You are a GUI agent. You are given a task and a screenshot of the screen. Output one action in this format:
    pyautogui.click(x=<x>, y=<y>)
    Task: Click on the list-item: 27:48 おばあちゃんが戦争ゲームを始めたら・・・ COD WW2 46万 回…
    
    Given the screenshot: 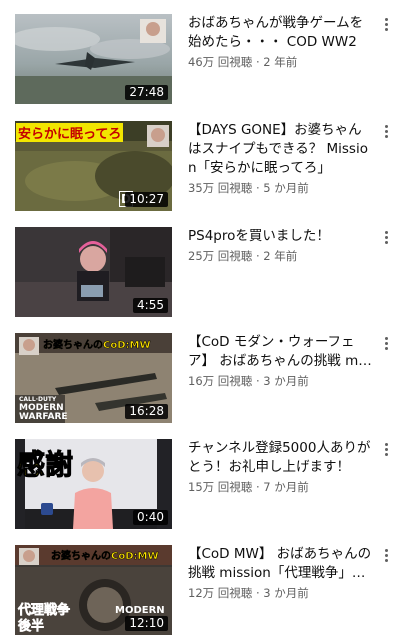 What is the action you would take?
    pyautogui.click(x=202, y=61)
    